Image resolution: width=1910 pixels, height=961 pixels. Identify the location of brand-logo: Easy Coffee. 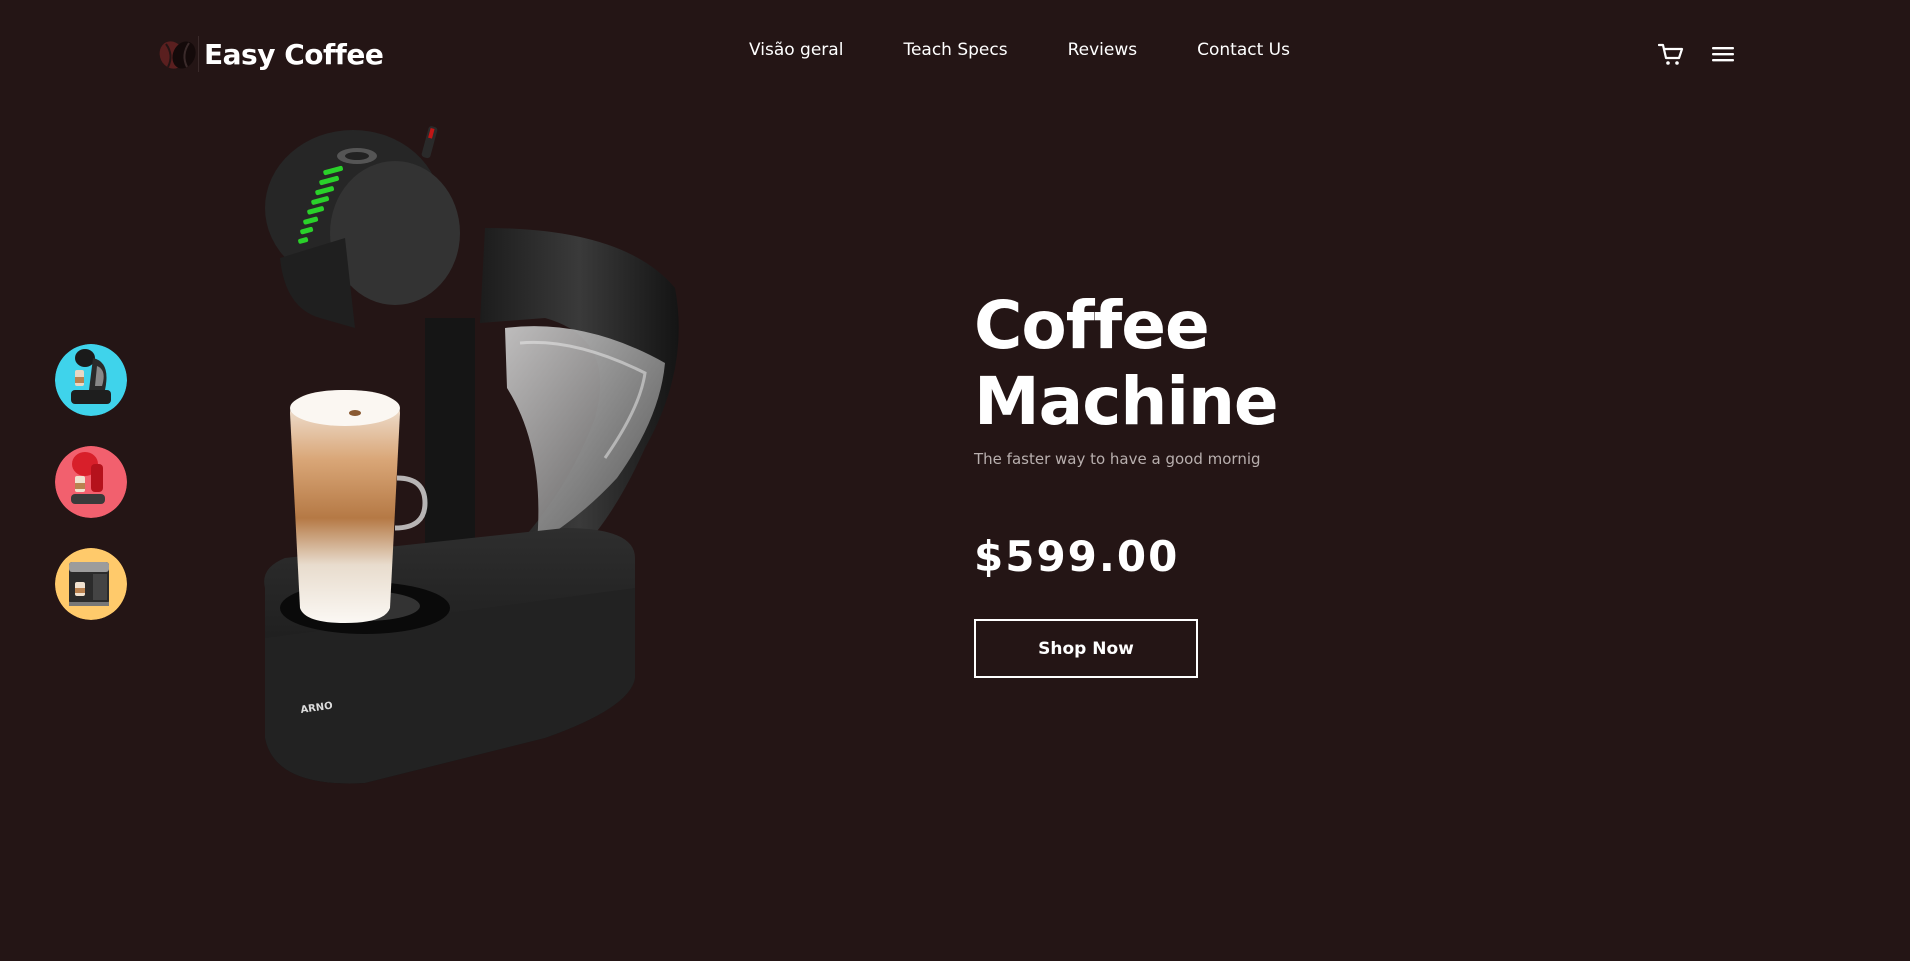
(270, 54).